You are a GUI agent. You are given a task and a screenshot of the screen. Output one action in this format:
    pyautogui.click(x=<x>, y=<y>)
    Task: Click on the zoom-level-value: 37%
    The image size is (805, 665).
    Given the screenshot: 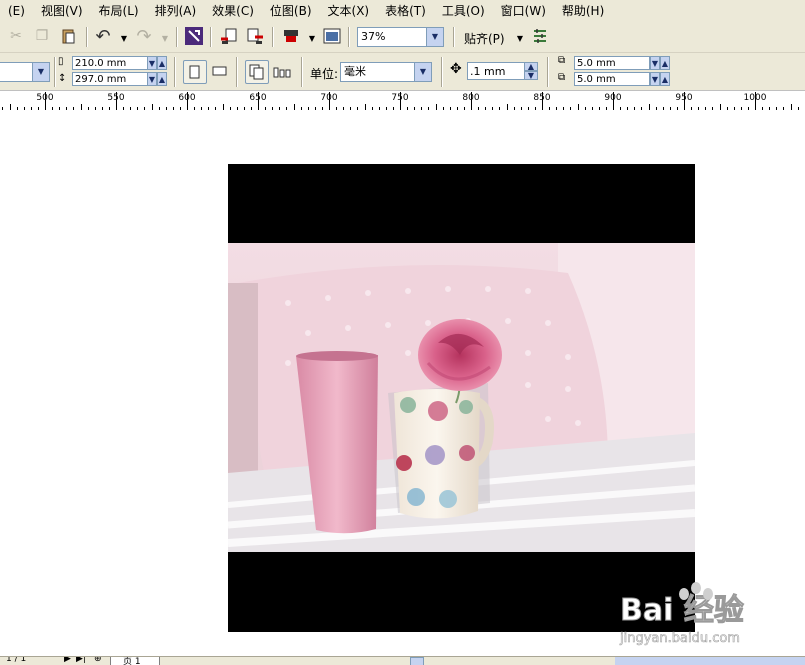 What is the action you would take?
    pyautogui.click(x=373, y=36)
    